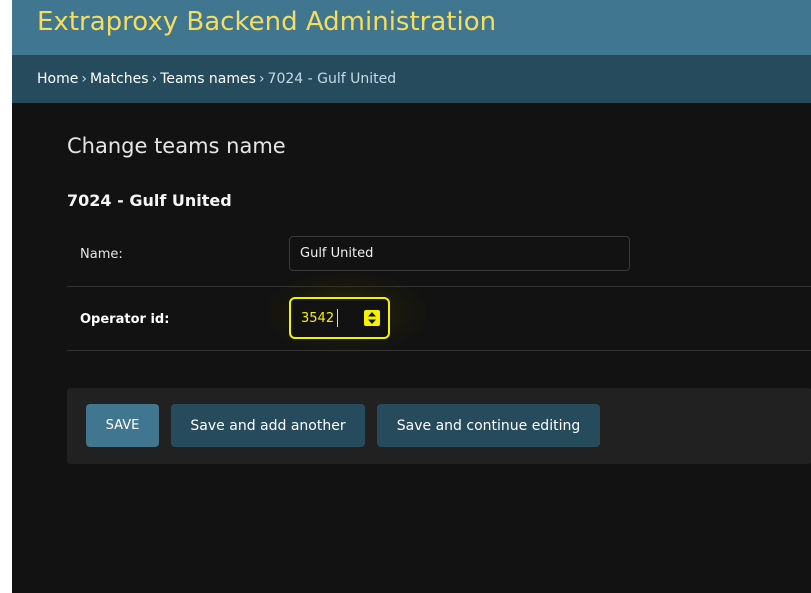 This screenshot has height=593, width=811. I want to click on form-row-name: Name:, so click(439, 256).